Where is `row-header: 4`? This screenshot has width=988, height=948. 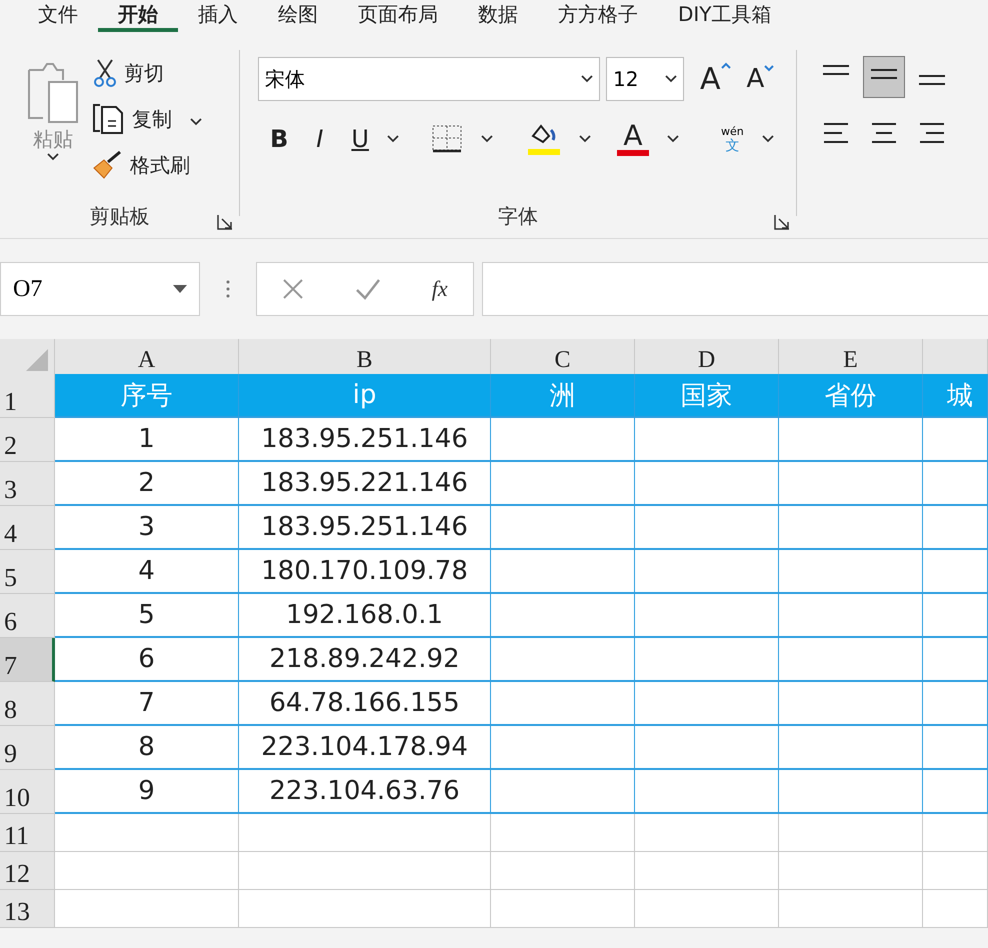
row-header: 4 is located at coordinates (27, 528).